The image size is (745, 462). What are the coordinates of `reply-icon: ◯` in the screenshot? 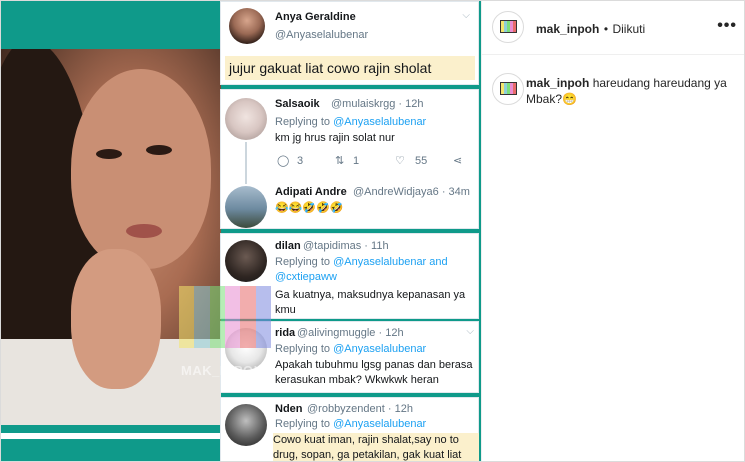 It's located at (283, 160).